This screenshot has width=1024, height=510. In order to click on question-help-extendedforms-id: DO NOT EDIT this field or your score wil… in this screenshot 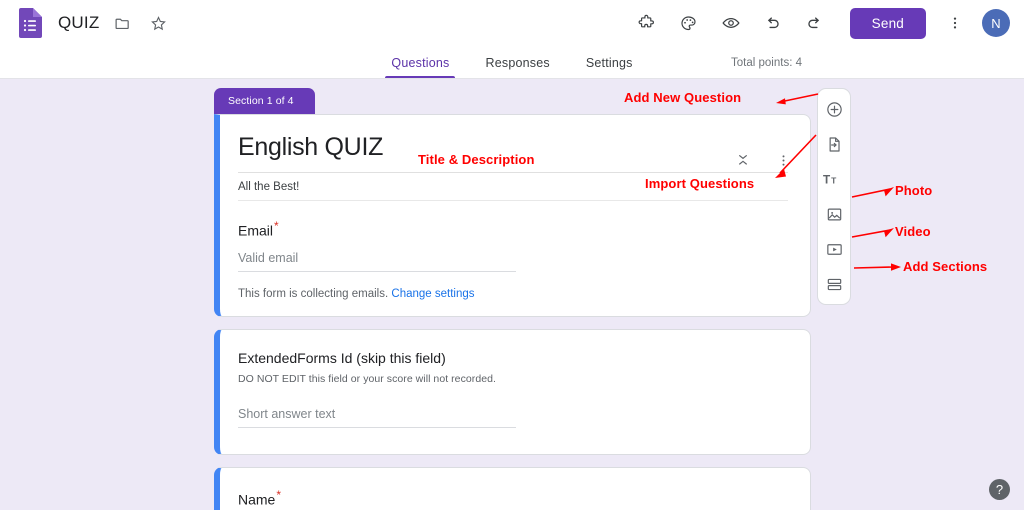, I will do `click(367, 378)`.